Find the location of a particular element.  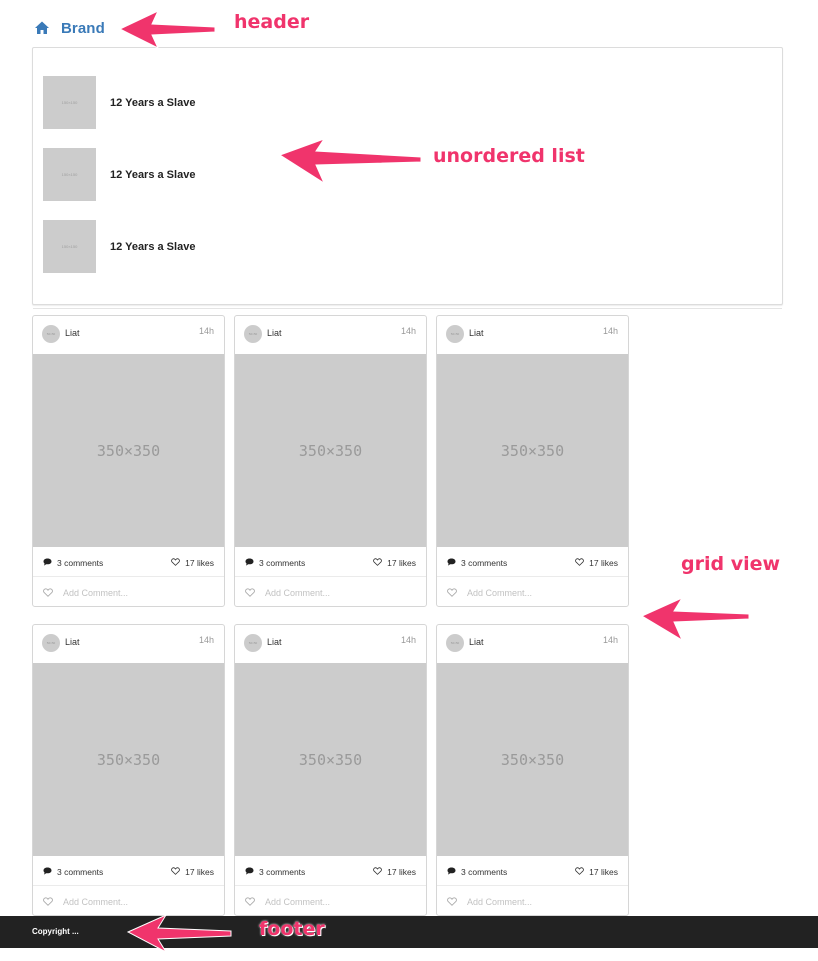

list-item-title: 12 Years a Slave is located at coordinates (153, 102).